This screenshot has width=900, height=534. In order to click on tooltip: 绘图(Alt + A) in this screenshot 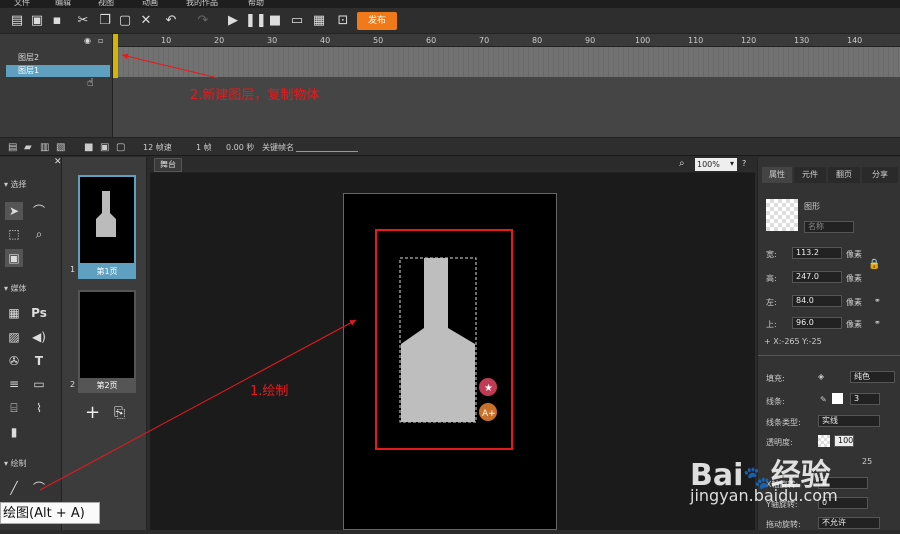, I will do `click(50, 513)`.